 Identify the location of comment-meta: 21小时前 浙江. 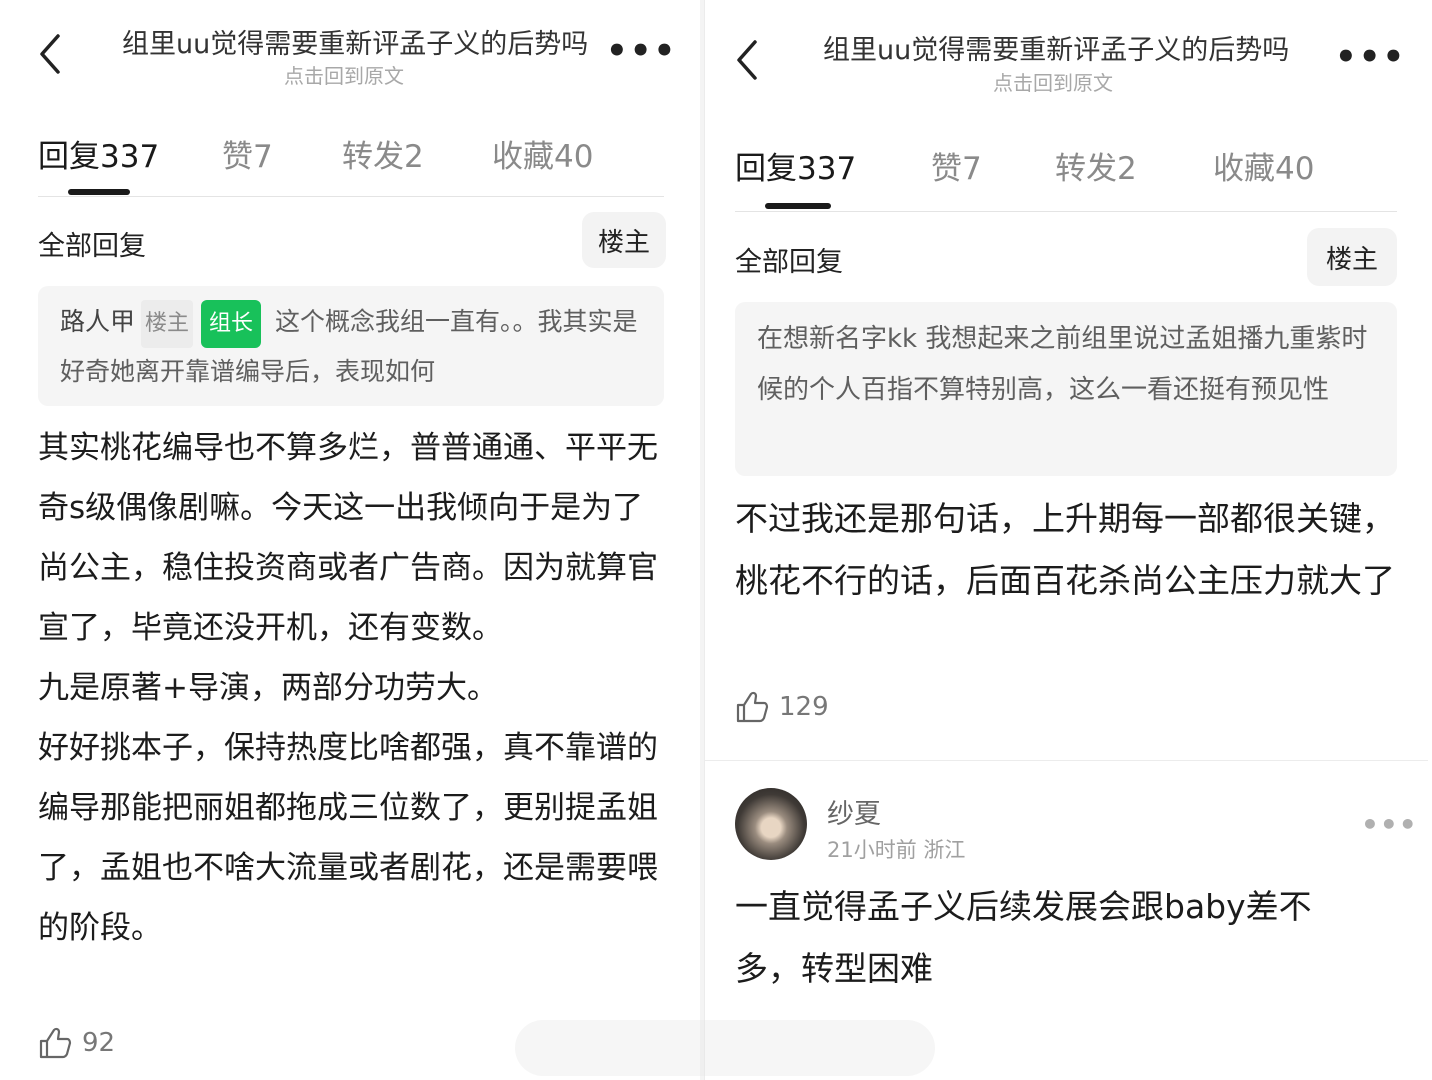
(896, 850).